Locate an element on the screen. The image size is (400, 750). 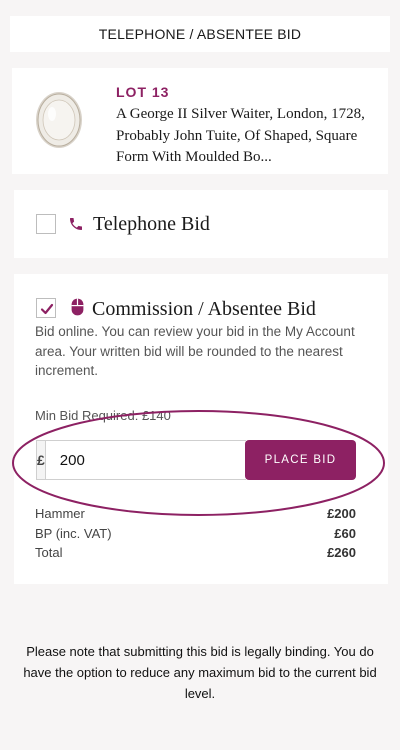
page-title: TELEPHONE / ABSENTEE BID is located at coordinates (200, 34).